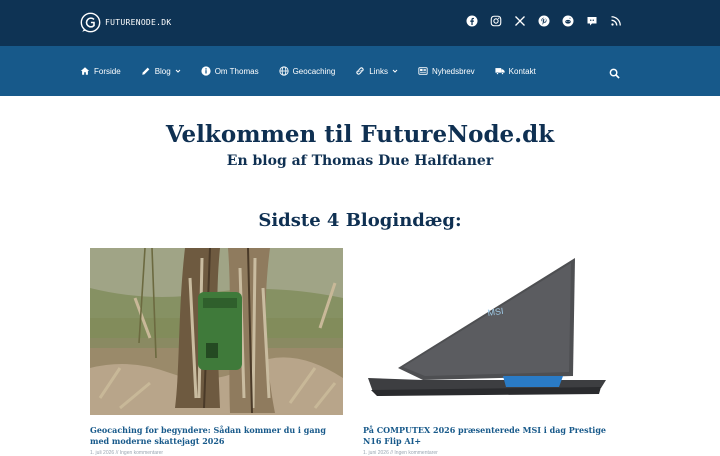 The width and height of the screenshot is (720, 456). Describe the element at coordinates (360, 161) in the screenshot. I see `page-subtitle: En blog af Thomas Due Halfdaner` at that location.